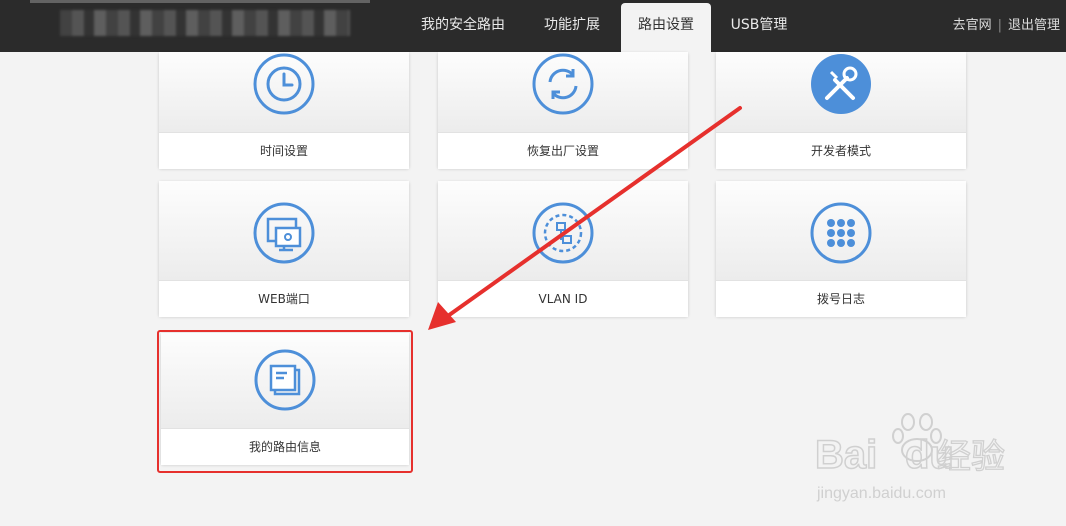  I want to click on watermark-url: jingyan.baidu.com, so click(881, 493).